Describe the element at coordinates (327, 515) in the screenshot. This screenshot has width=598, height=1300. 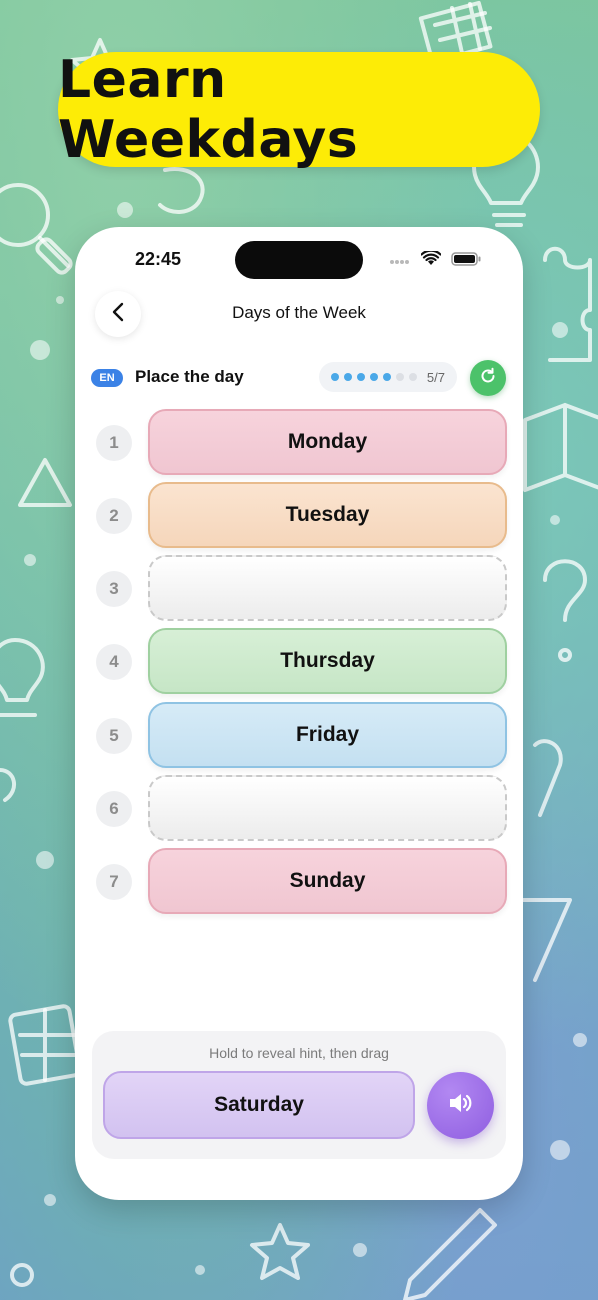
I see `day-card-tuesday: Tuesday` at that location.